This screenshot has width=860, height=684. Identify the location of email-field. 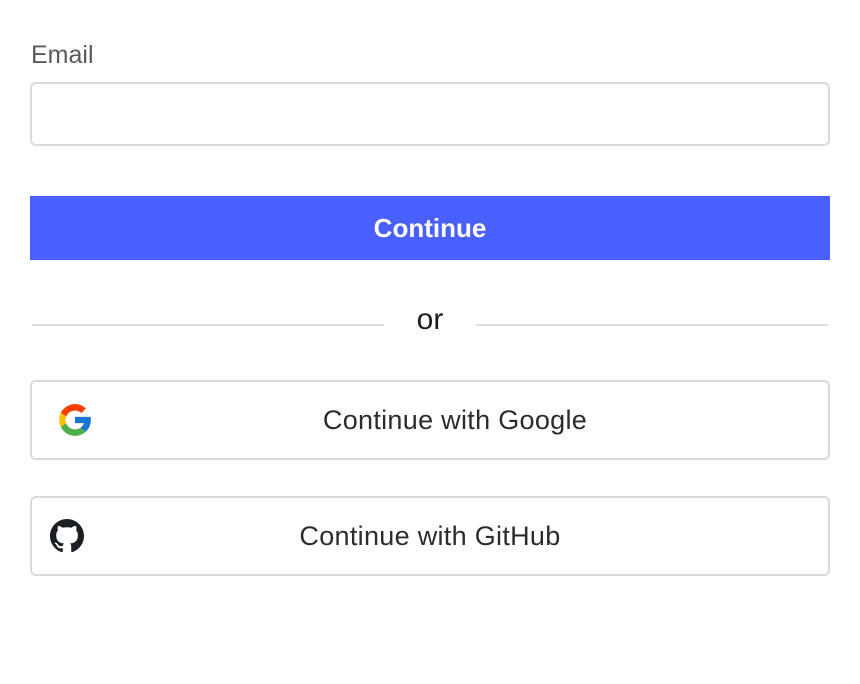
(430, 114).